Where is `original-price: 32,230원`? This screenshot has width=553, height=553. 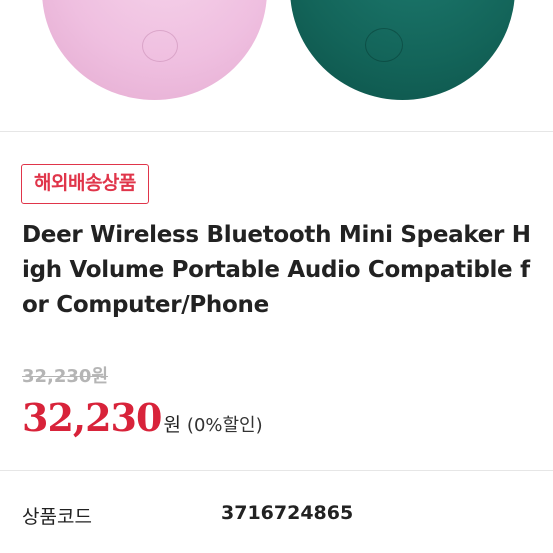 original-price: 32,230원 is located at coordinates (65, 376).